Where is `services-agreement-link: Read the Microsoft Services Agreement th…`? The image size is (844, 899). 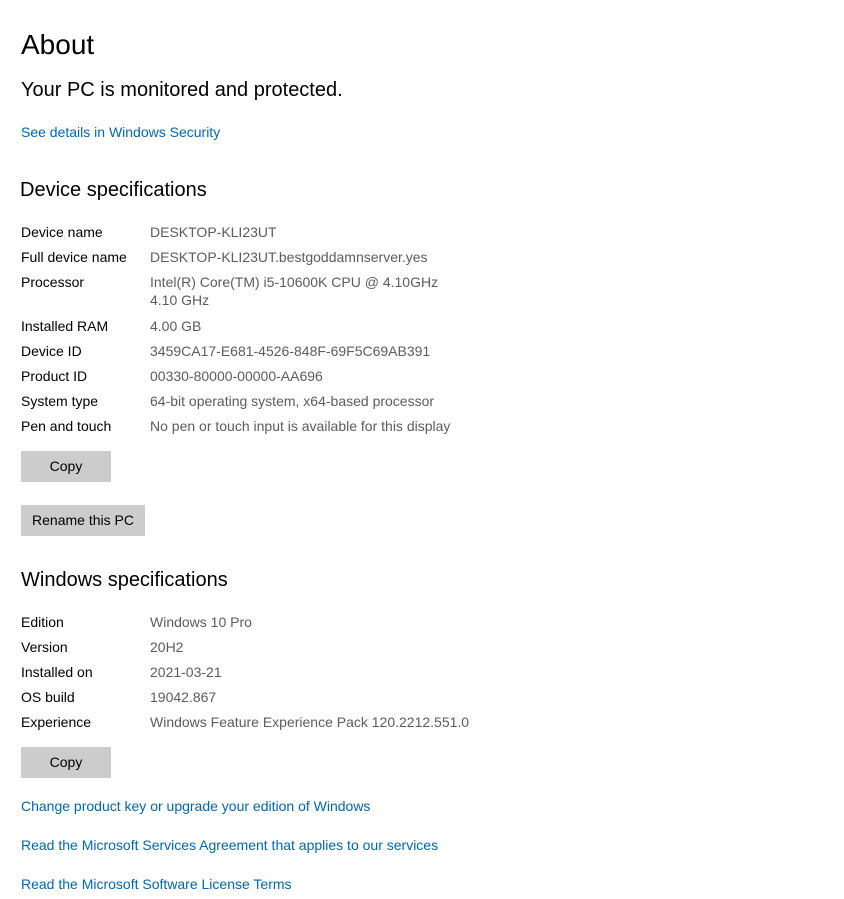 services-agreement-link: Read the Microsoft Services Agreement th… is located at coordinates (229, 845).